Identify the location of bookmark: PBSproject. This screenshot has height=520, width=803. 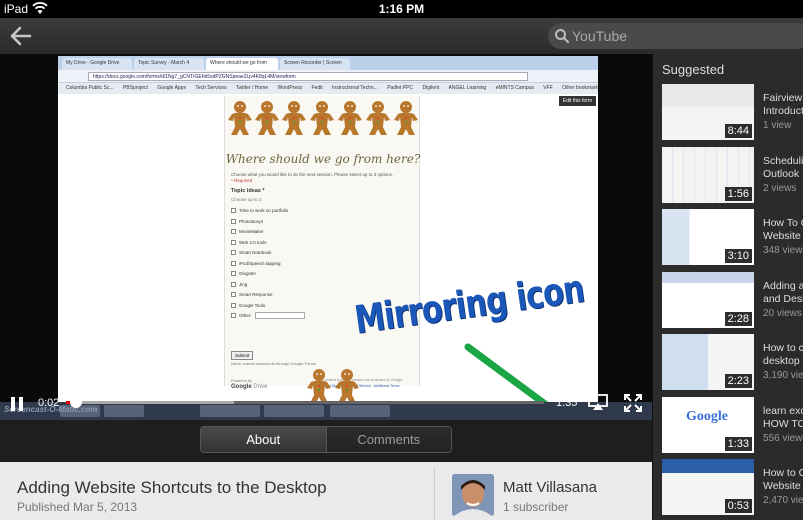
(135, 88).